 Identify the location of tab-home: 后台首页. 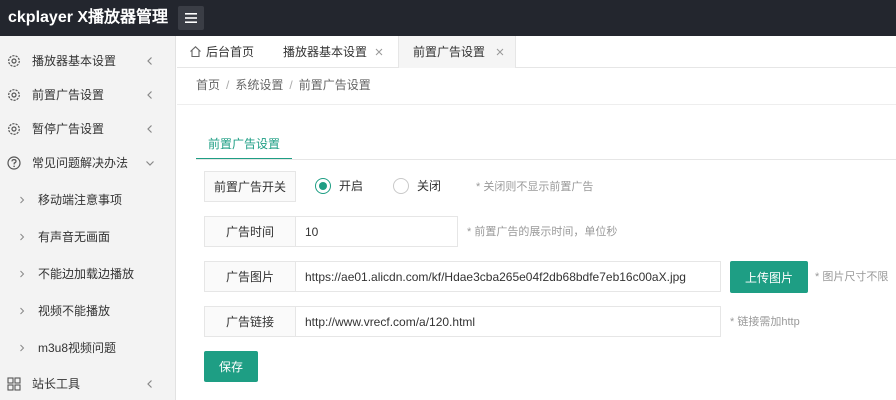
(234, 52).